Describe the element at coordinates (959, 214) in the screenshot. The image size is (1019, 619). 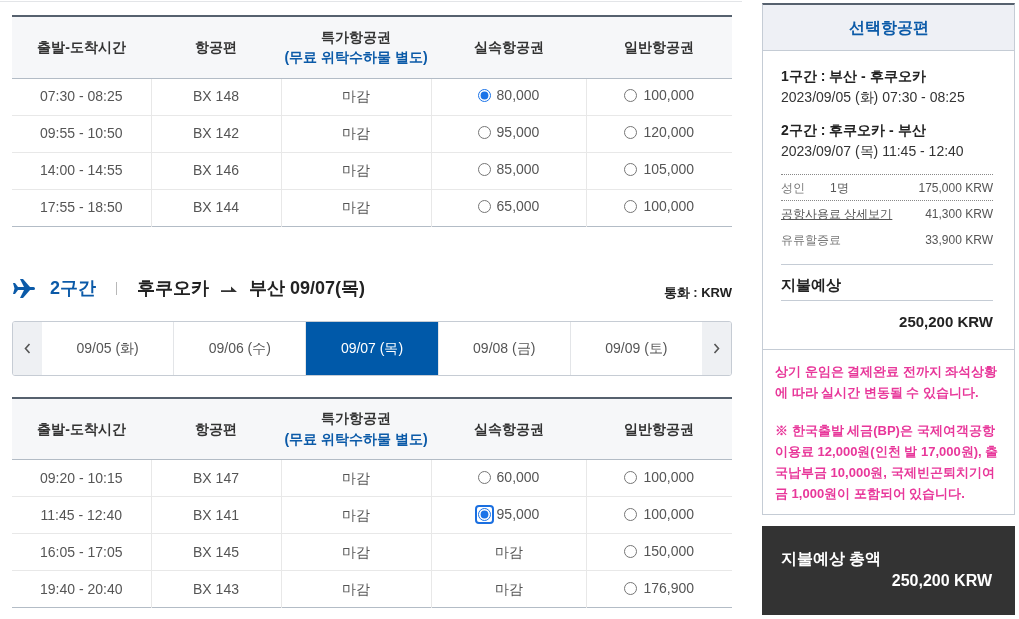
I see `charge-amount: 41,300 KRW` at that location.